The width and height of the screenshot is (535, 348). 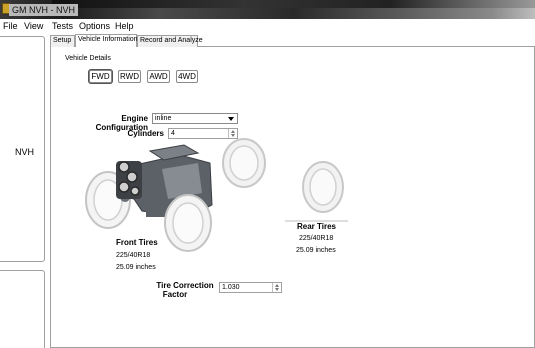 I want to click on tire-correction-value: 1.030, so click(x=231, y=287).